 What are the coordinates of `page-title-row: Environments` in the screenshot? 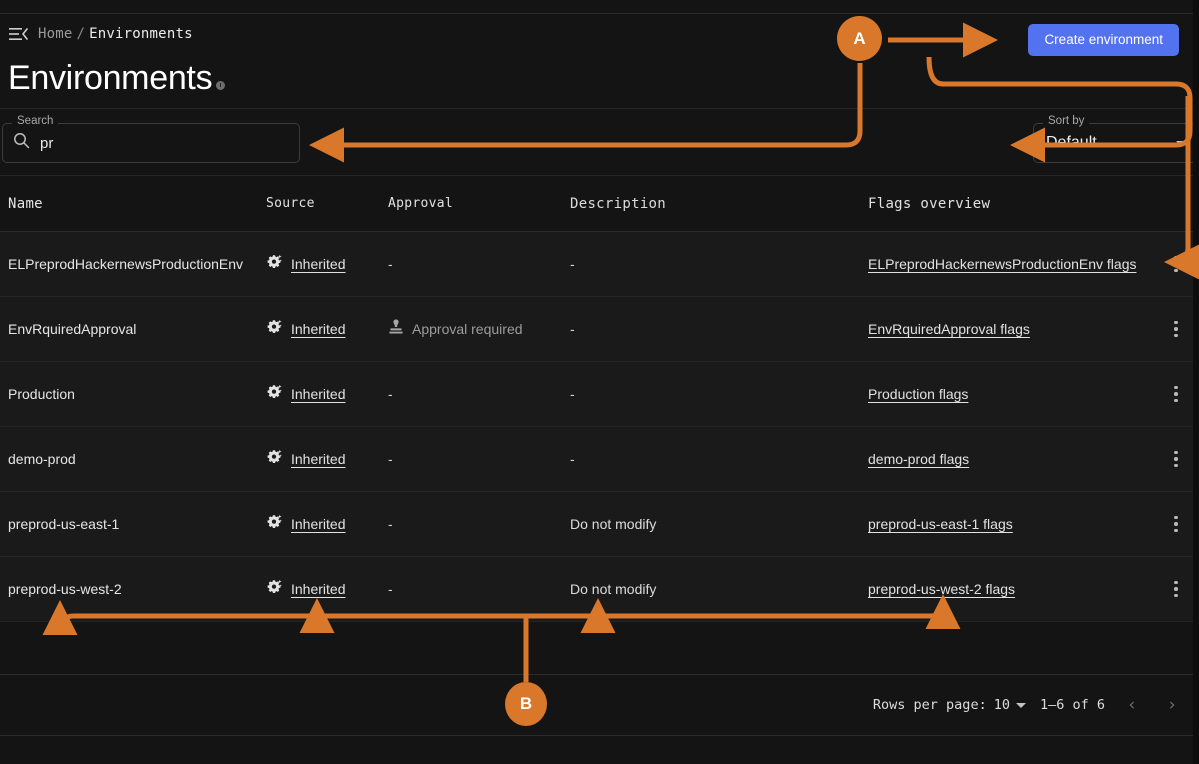 It's located at (117, 78).